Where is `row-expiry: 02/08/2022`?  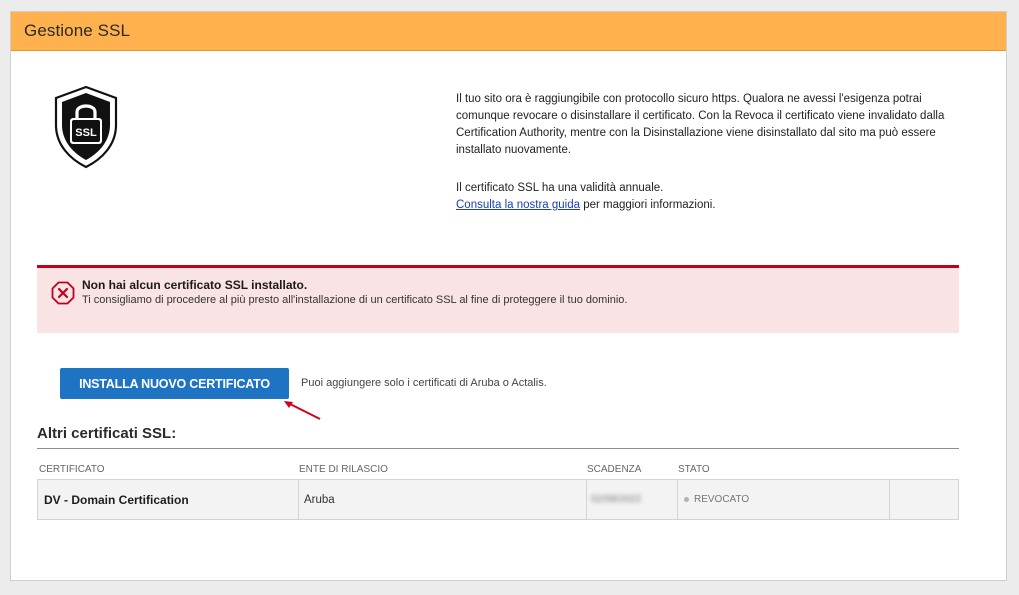 row-expiry: 02/08/2022 is located at coordinates (632, 499).